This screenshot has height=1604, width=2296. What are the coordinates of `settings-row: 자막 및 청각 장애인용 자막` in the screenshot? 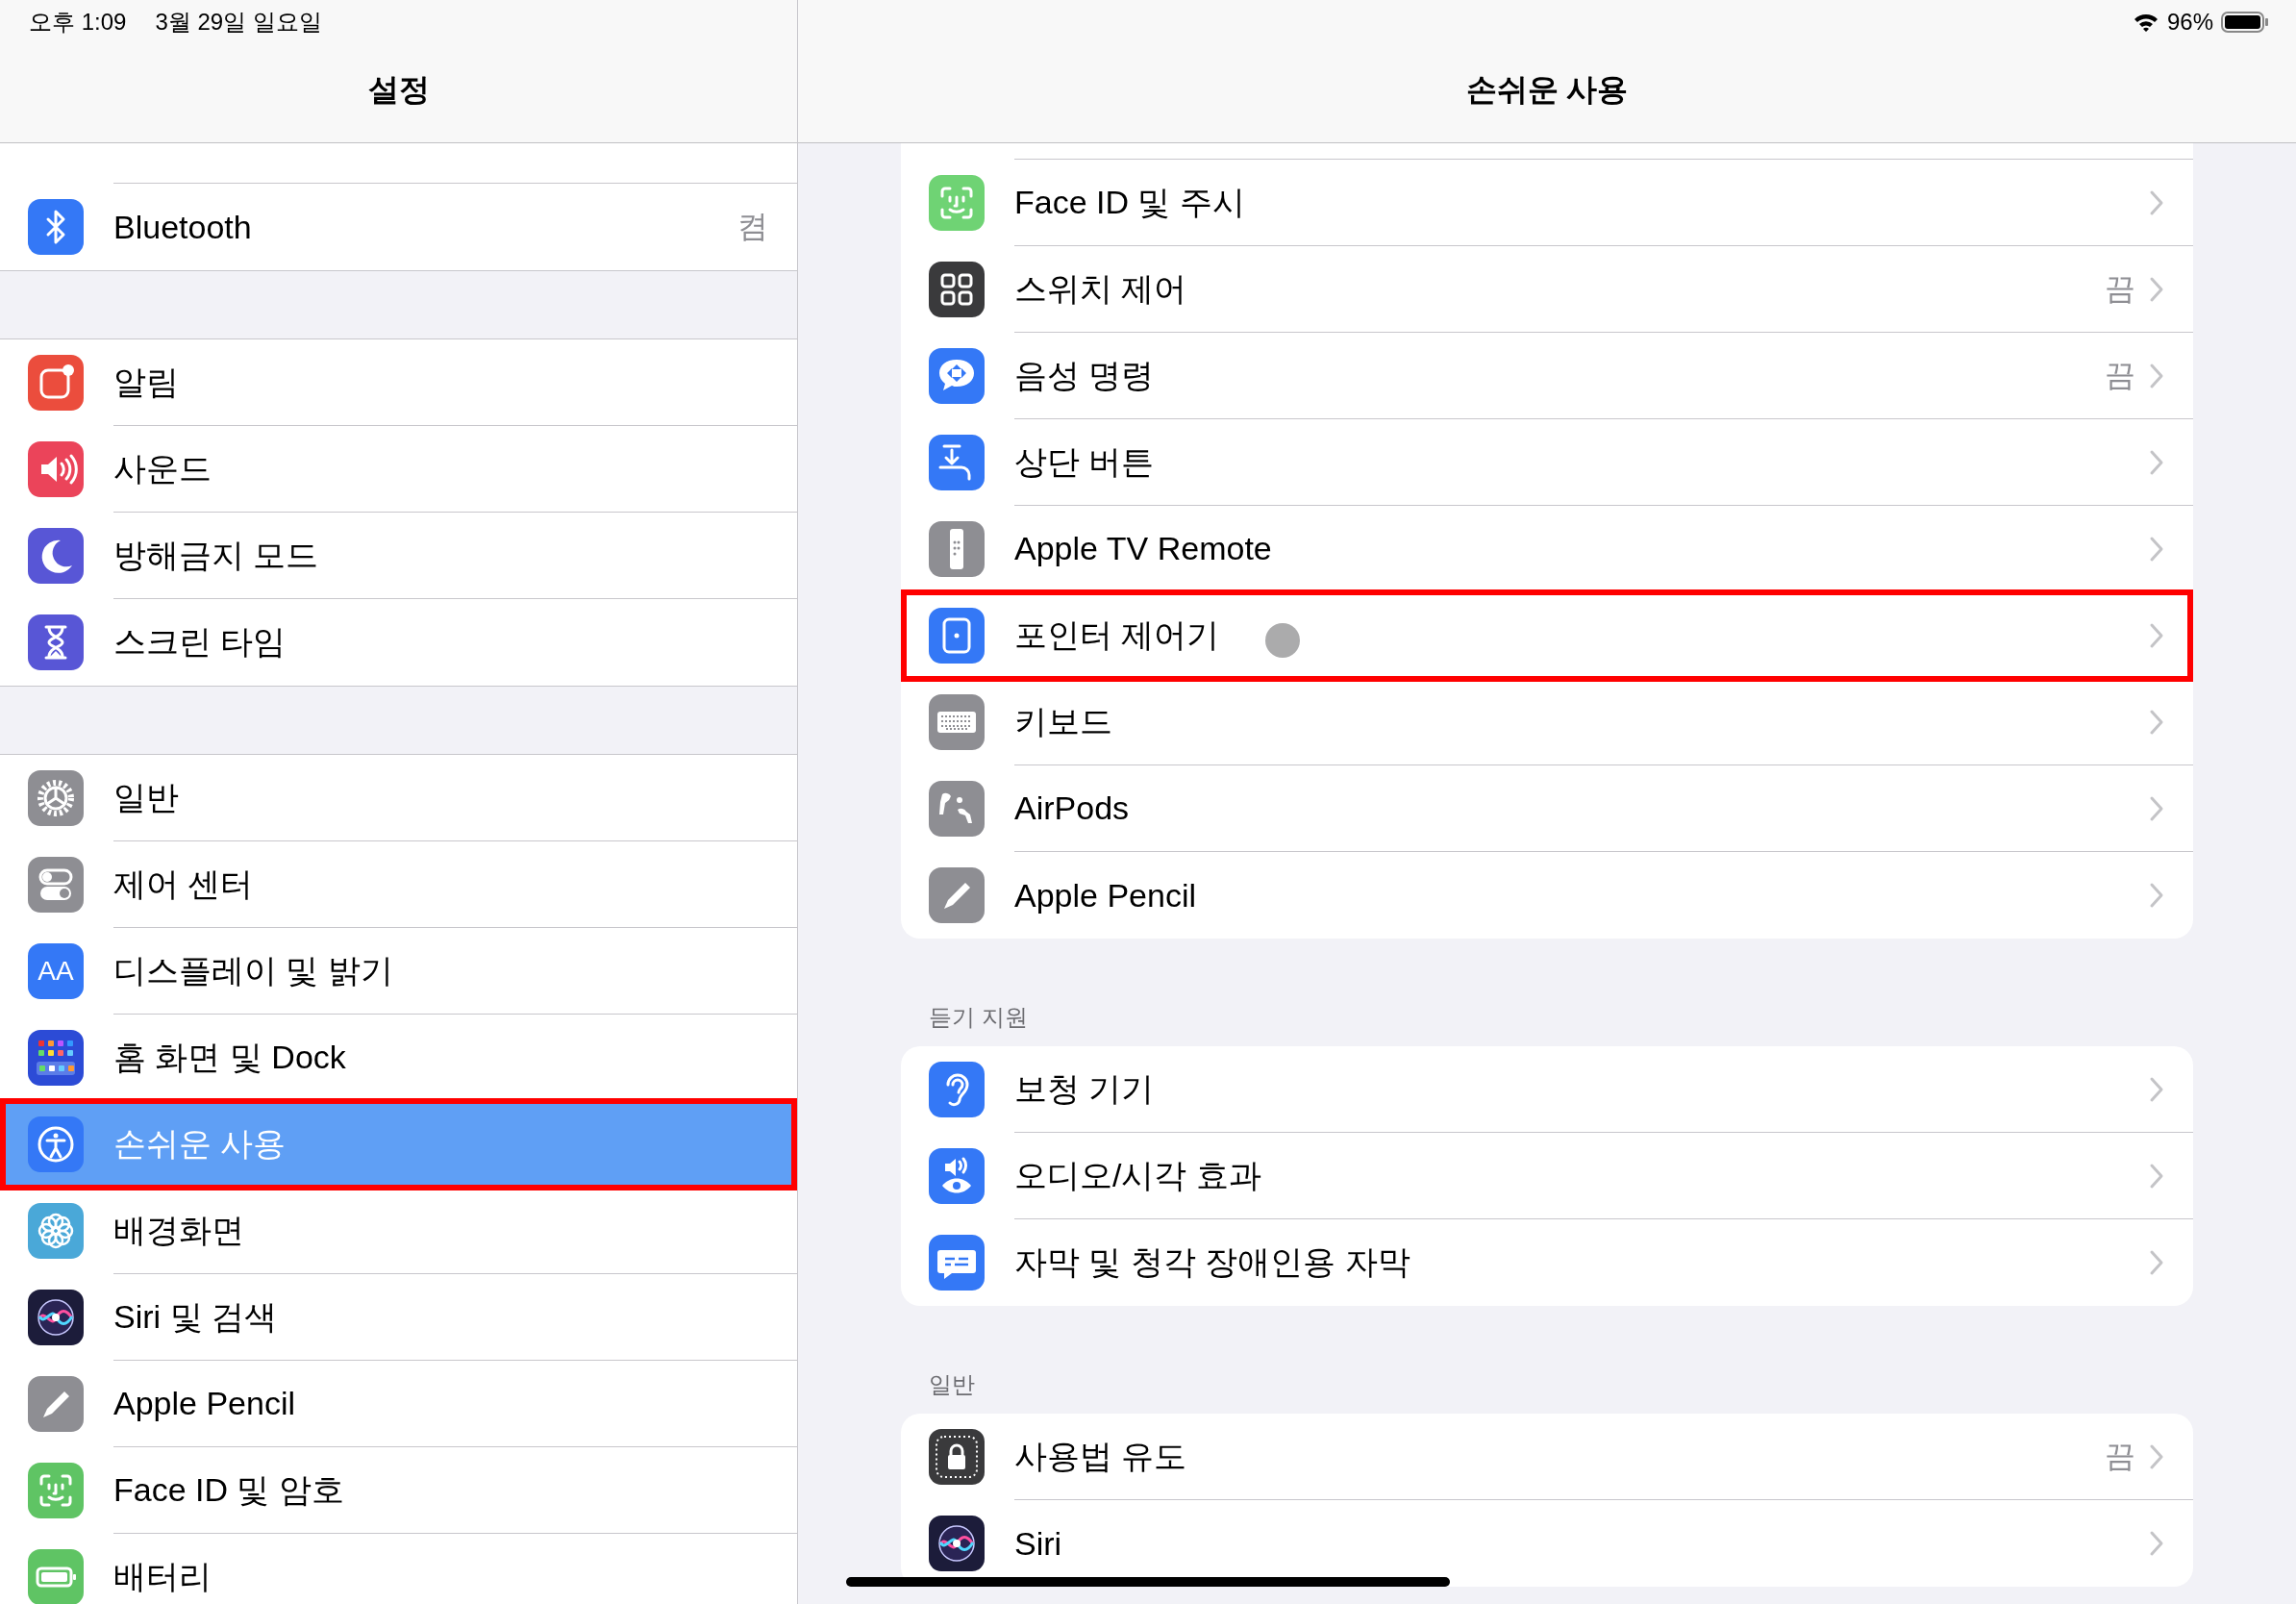 It's located at (1547, 1262).